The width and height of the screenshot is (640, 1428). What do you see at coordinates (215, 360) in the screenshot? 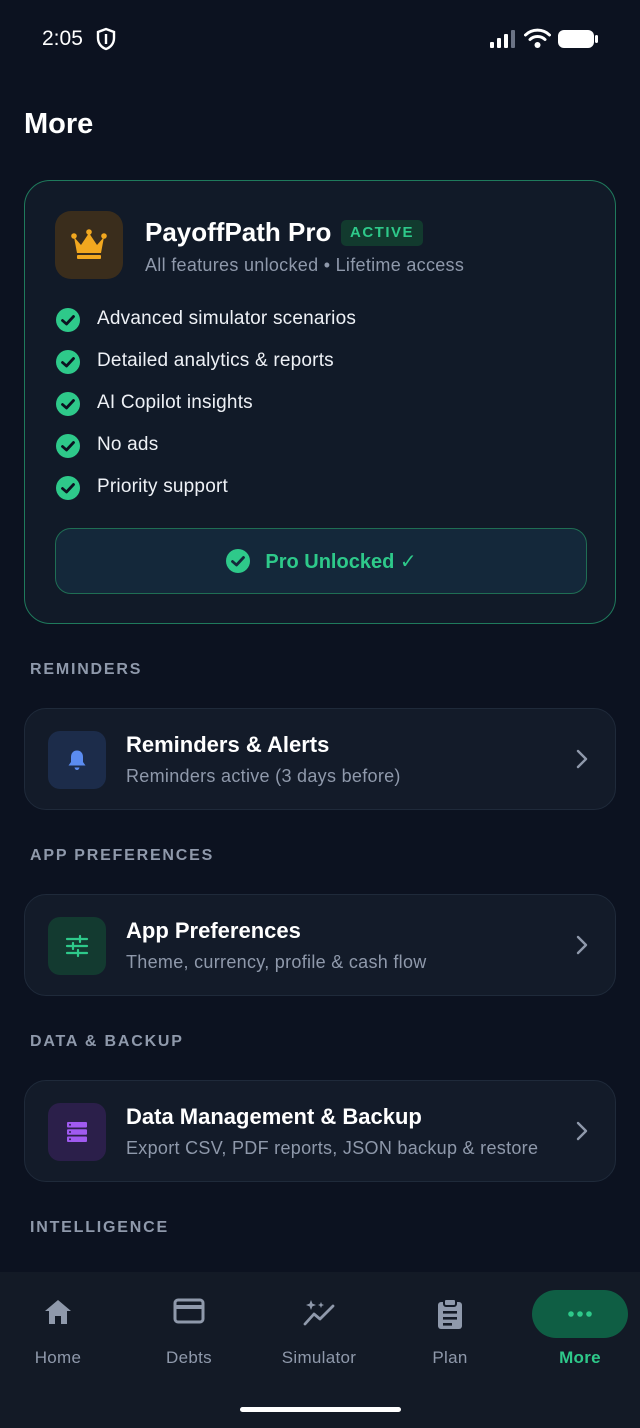
I see `feature-text: Detailed analytics & reports` at bounding box center [215, 360].